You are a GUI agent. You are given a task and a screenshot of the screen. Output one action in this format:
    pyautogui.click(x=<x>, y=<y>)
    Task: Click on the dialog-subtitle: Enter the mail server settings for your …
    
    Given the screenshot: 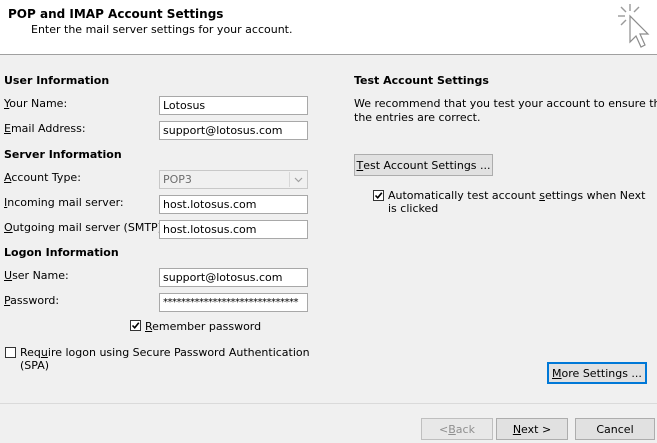 What is the action you would take?
    pyautogui.click(x=162, y=29)
    